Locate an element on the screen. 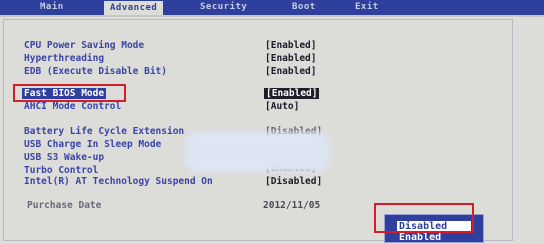 The height and width of the screenshot is (244, 544). tab-main: Main is located at coordinates (52, 7).